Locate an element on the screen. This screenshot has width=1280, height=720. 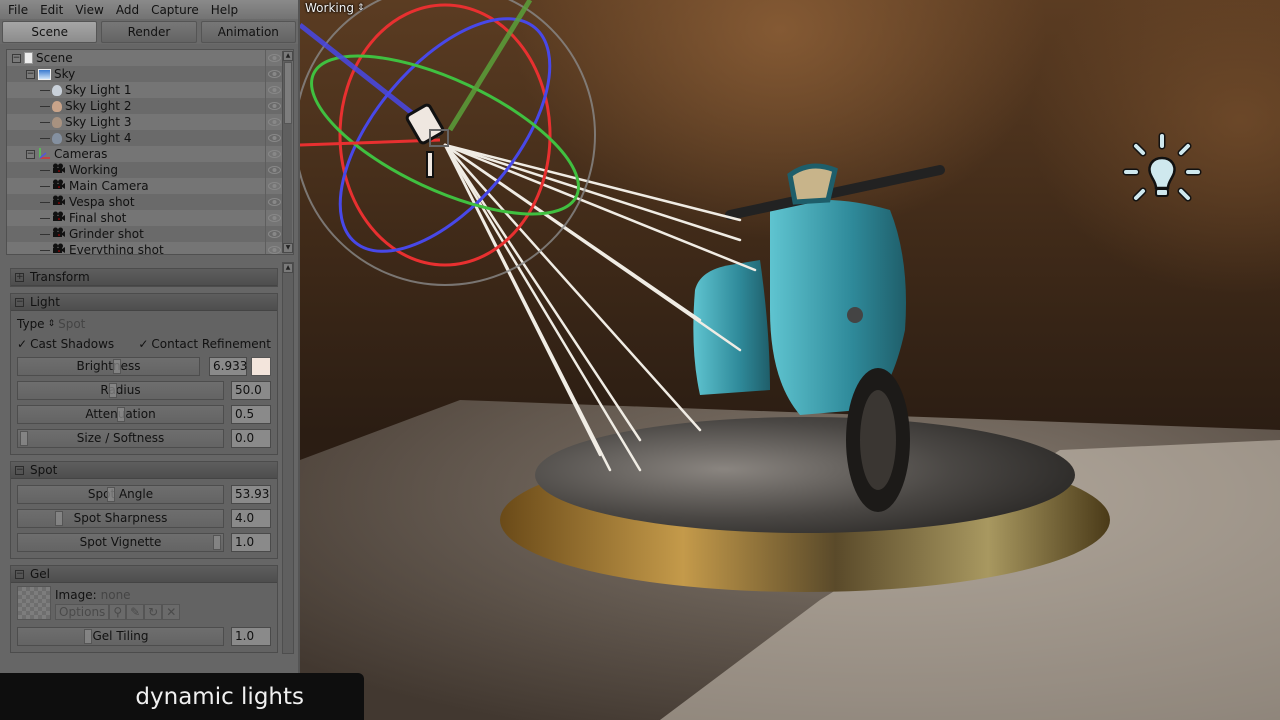
tree-item: Working is located at coordinates (145, 170).